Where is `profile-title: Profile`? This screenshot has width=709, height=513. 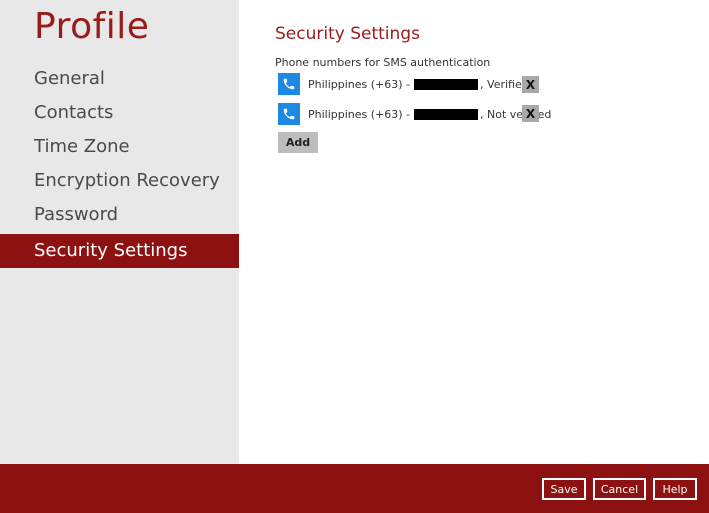
profile-title: Profile is located at coordinates (92, 26).